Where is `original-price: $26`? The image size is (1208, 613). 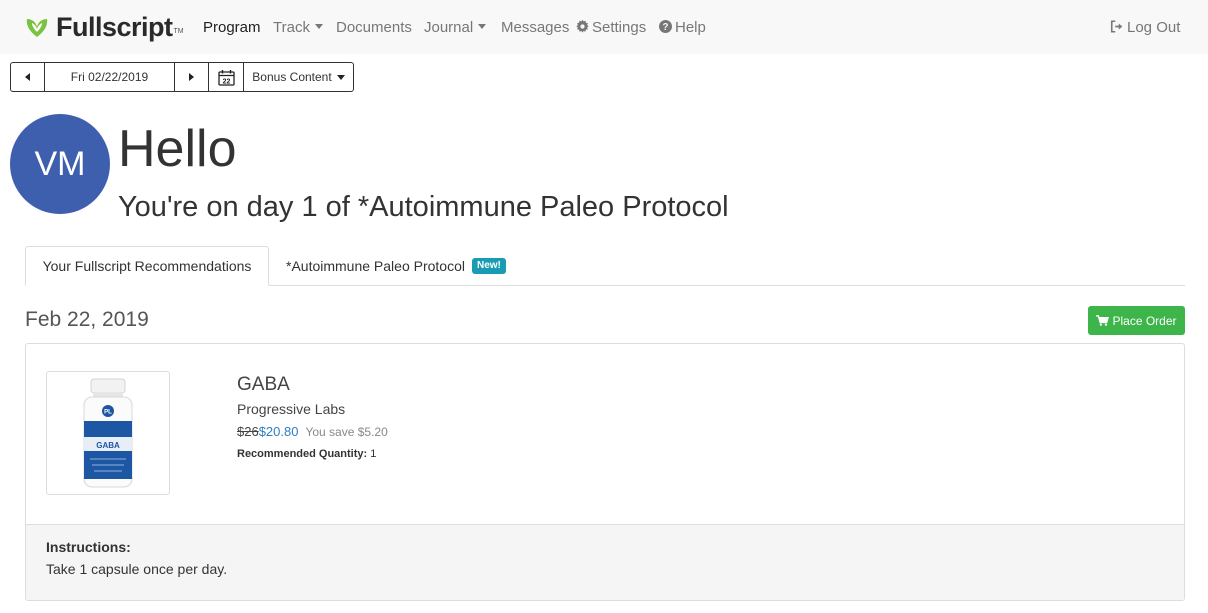
original-price: $26 is located at coordinates (248, 431).